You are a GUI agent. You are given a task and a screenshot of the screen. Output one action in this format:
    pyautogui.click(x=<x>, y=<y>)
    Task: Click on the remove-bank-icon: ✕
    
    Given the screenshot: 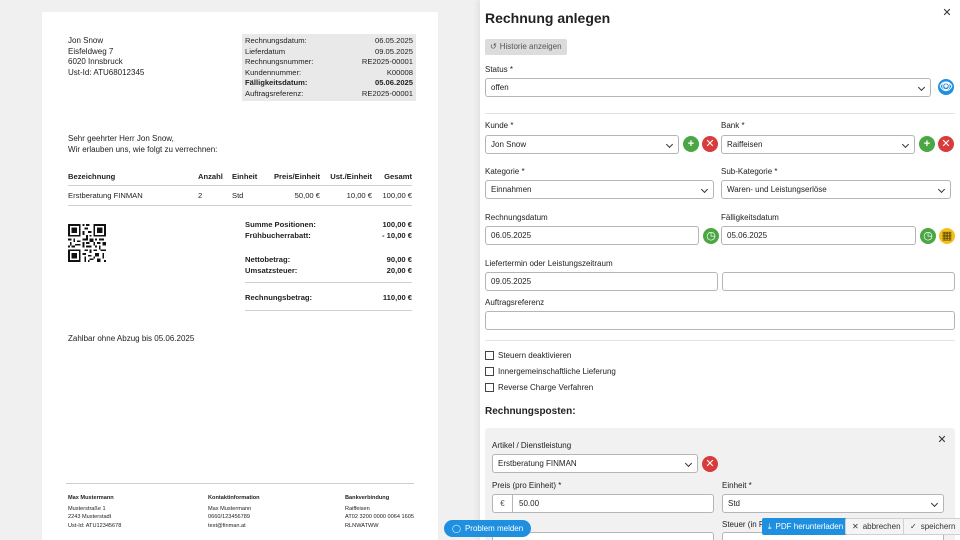 What is the action you would take?
    pyautogui.click(x=946, y=144)
    